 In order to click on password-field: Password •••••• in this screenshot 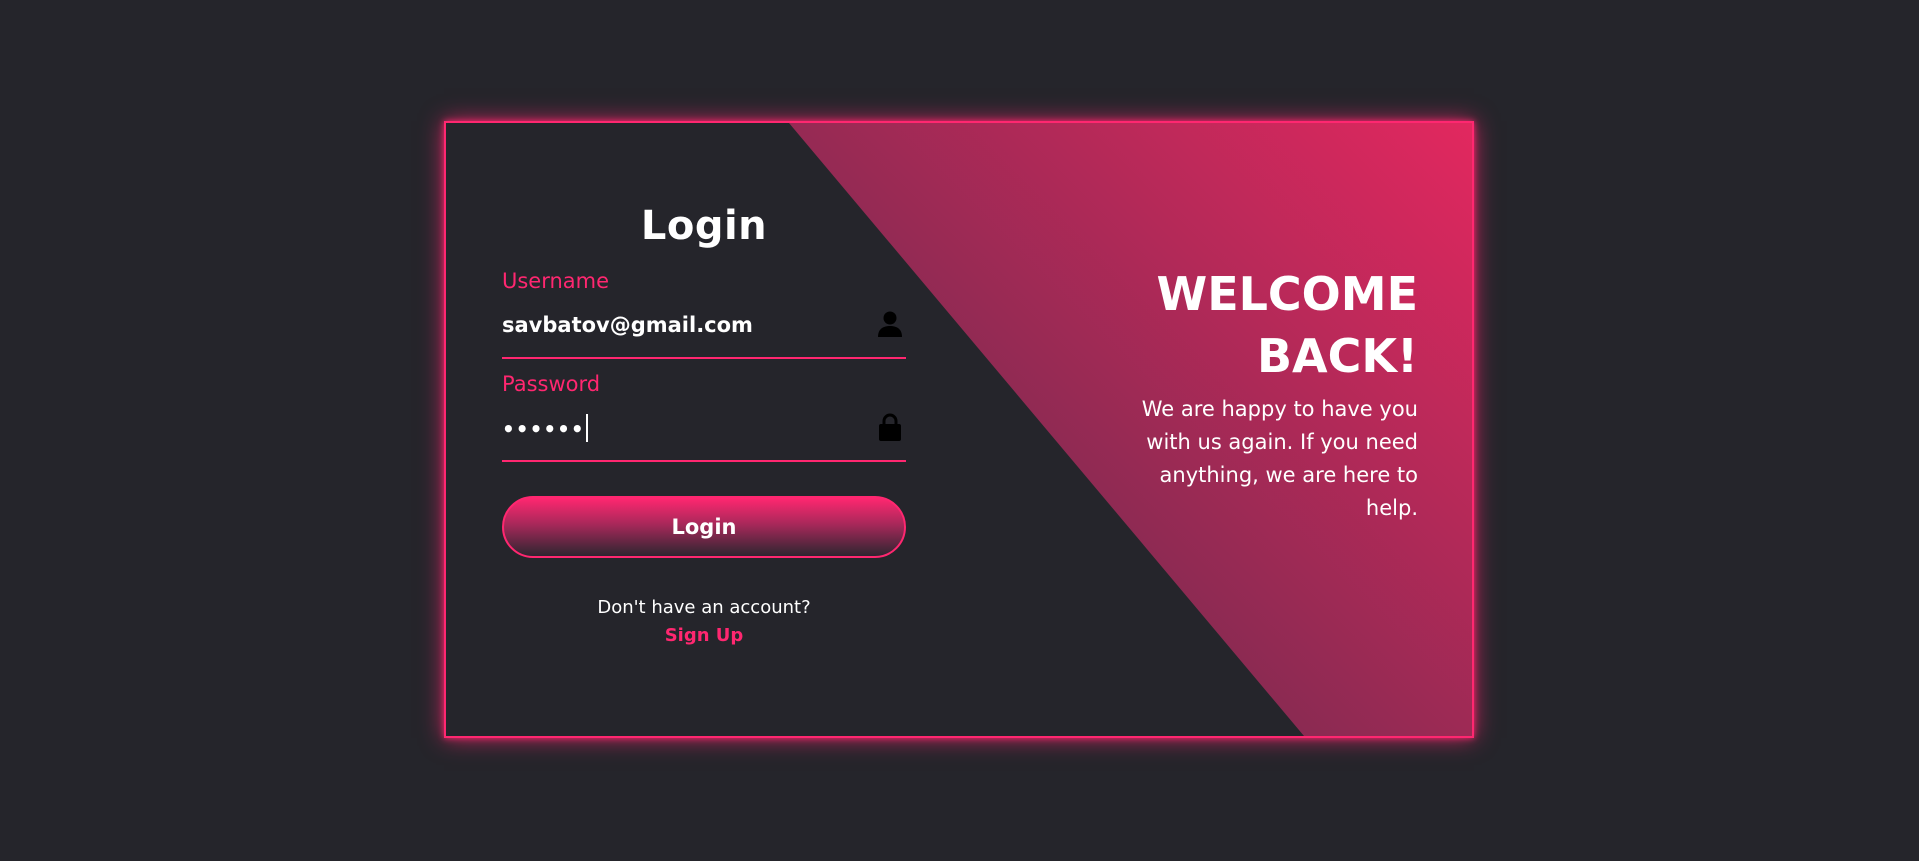, I will do `click(704, 417)`.